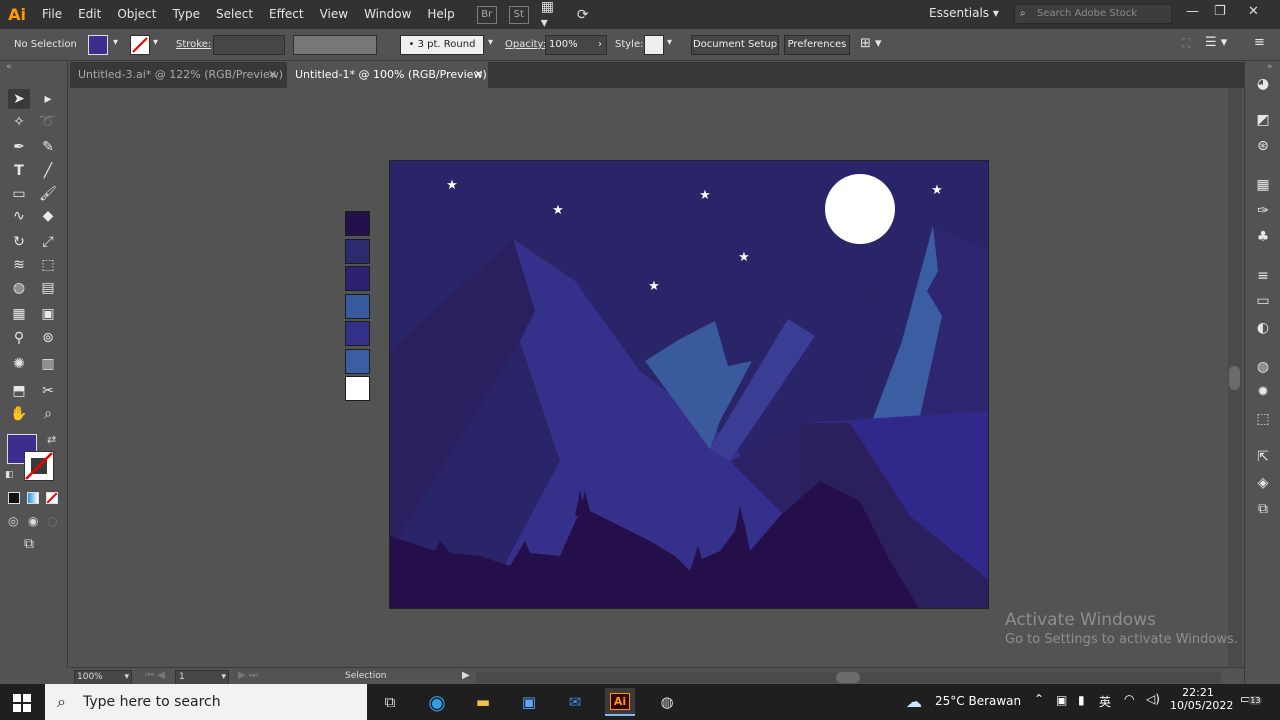 This screenshot has width=1280, height=720. Describe the element at coordinates (1259, 42) in the screenshot. I see `control-panel-menu-icon: ≡` at that location.